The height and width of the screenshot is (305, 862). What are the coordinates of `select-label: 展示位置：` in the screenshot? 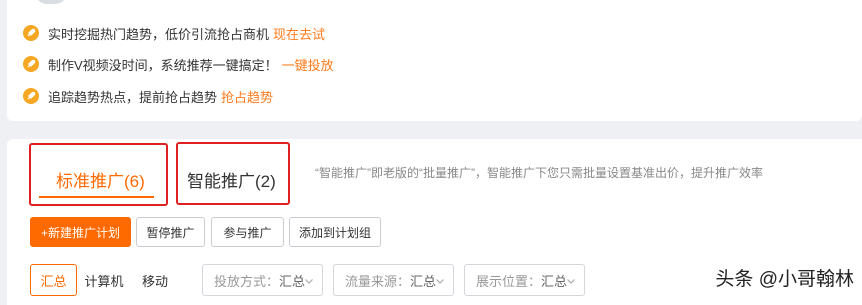 It's located at (509, 281).